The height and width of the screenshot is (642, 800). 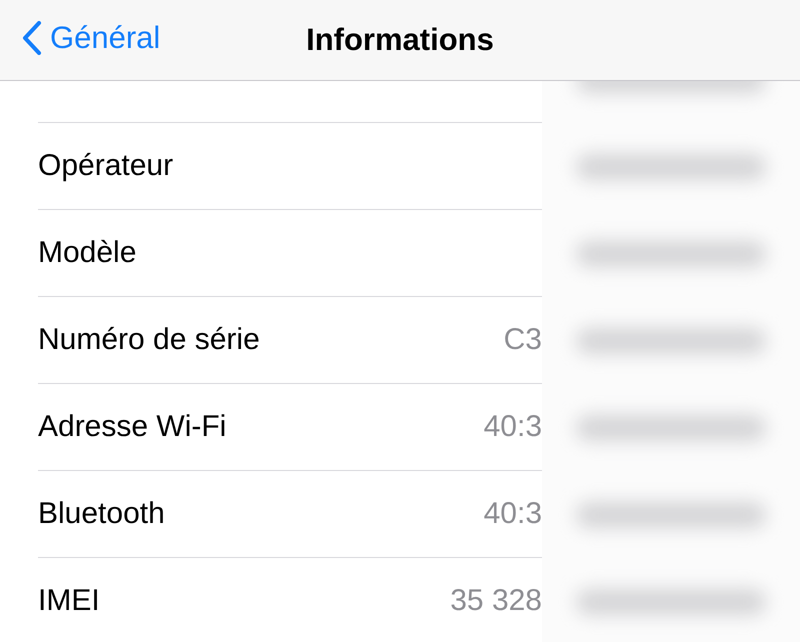 What do you see at coordinates (496, 601) in the screenshot?
I see `row-value: 35 328` at bounding box center [496, 601].